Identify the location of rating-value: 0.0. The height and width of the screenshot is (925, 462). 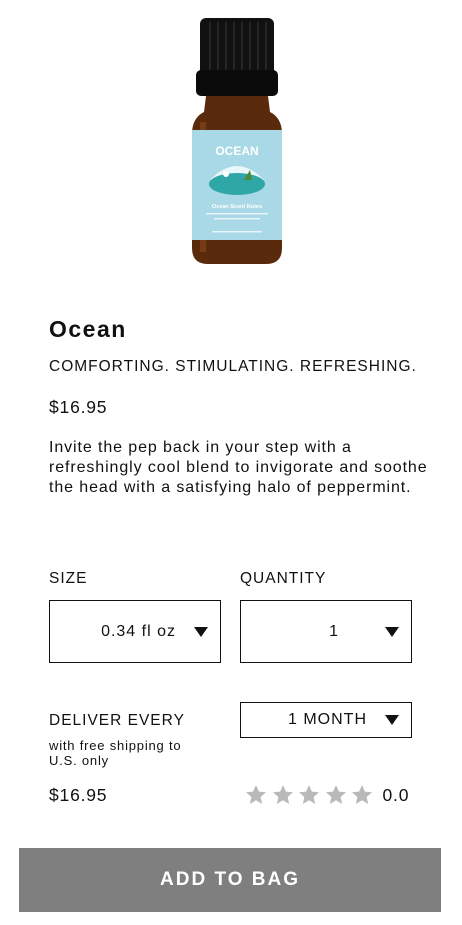
(396, 794).